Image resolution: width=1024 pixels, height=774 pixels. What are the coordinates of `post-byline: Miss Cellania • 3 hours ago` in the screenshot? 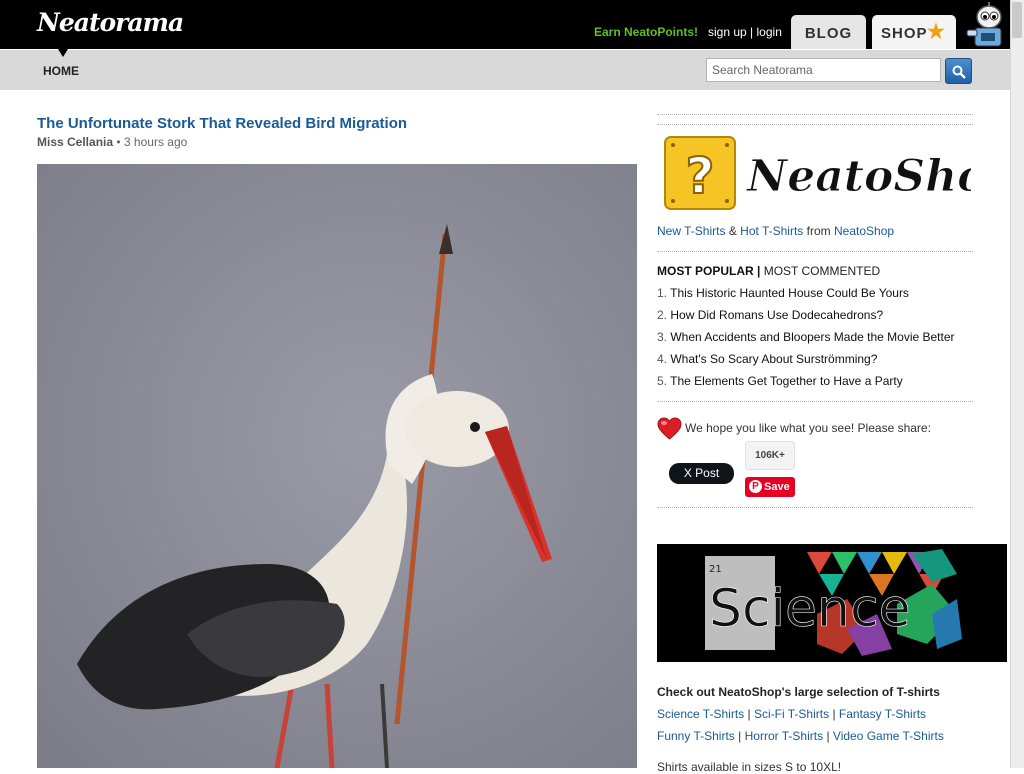 It's located at (112, 142).